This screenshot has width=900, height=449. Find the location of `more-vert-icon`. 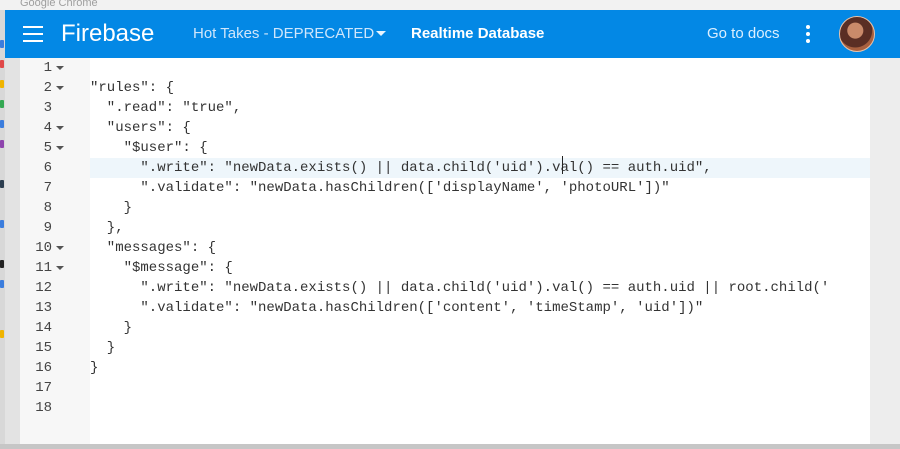

more-vert-icon is located at coordinates (808, 34).